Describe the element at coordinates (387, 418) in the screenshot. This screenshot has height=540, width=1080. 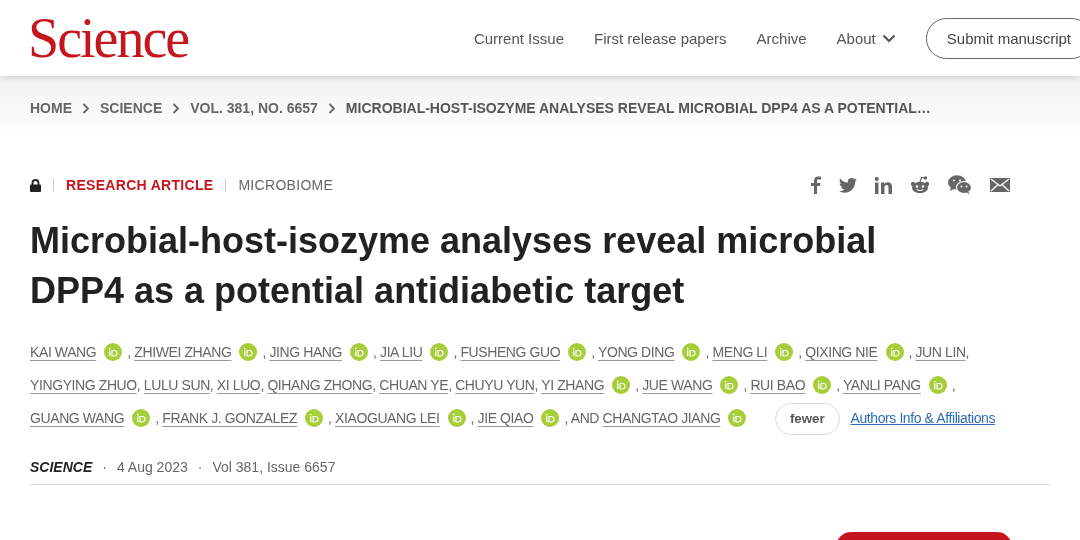
I see `author-link: XIAOGUANG LEI` at that location.